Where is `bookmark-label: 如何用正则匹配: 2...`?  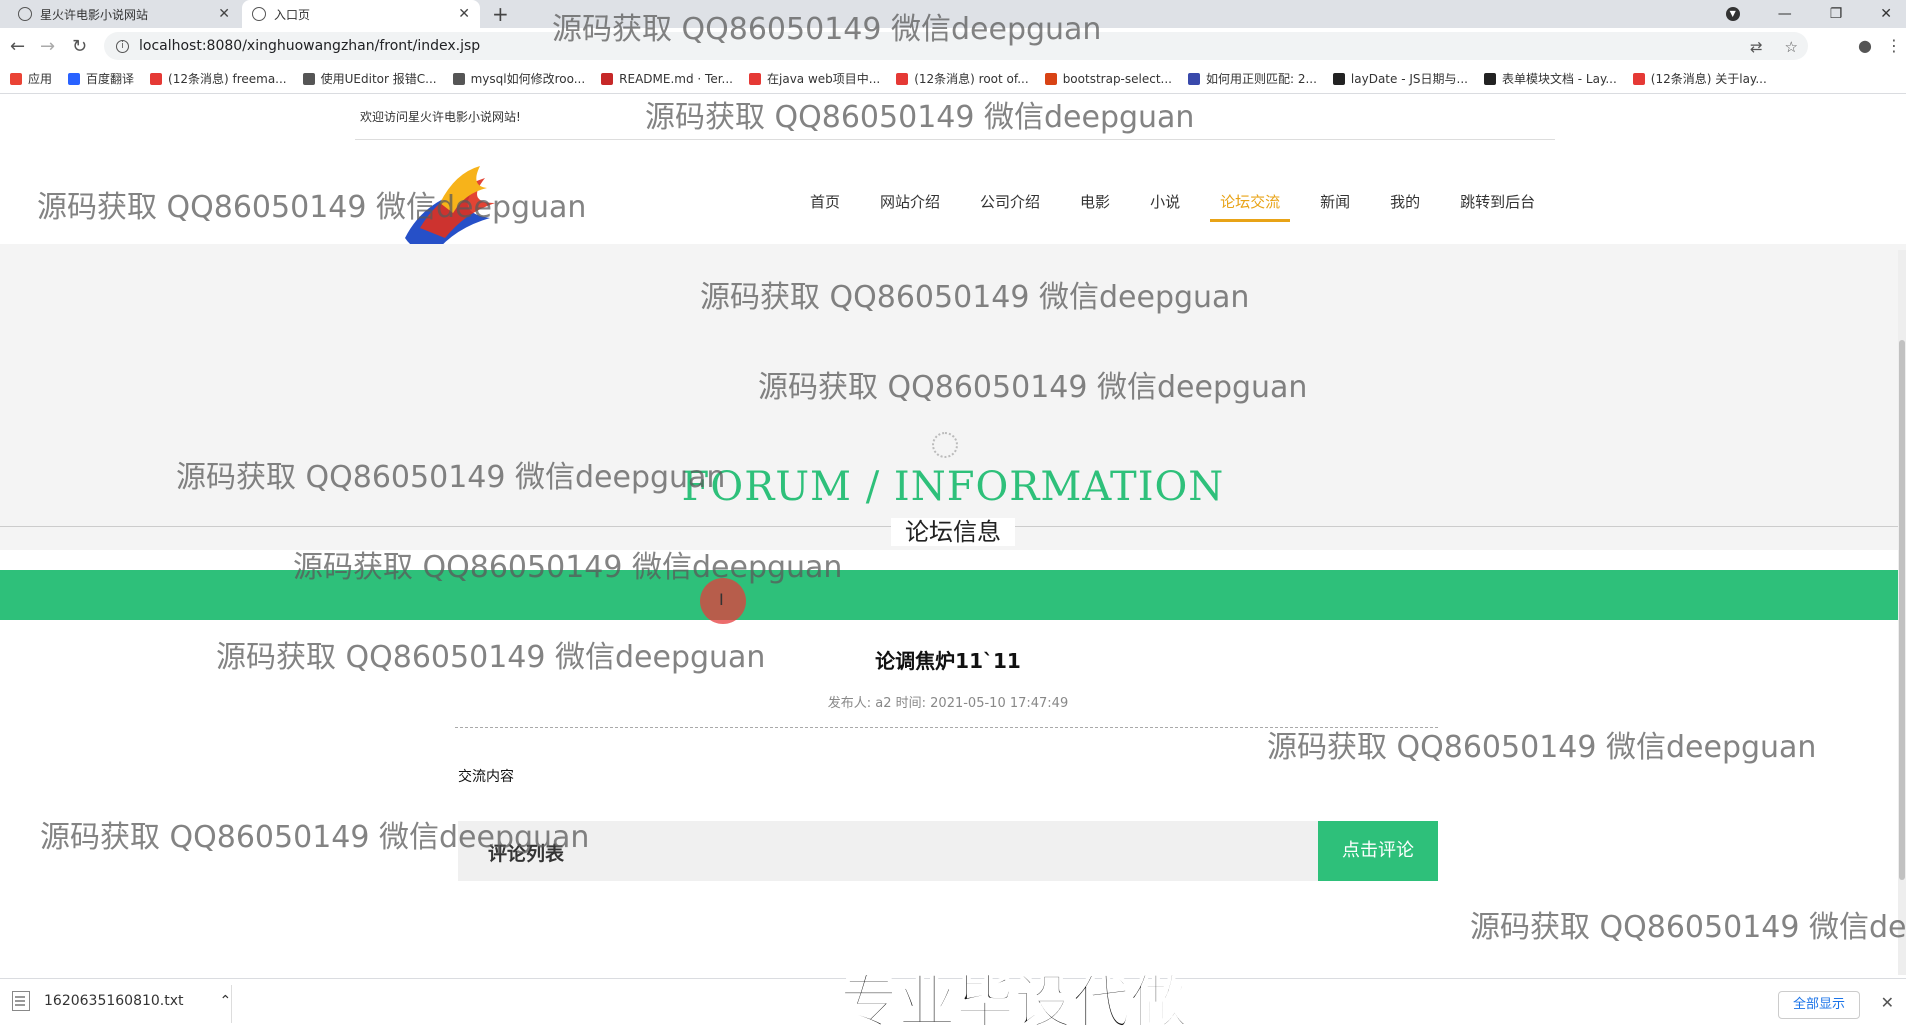 bookmark-label: 如何用正则匹配: 2... is located at coordinates (1261, 79).